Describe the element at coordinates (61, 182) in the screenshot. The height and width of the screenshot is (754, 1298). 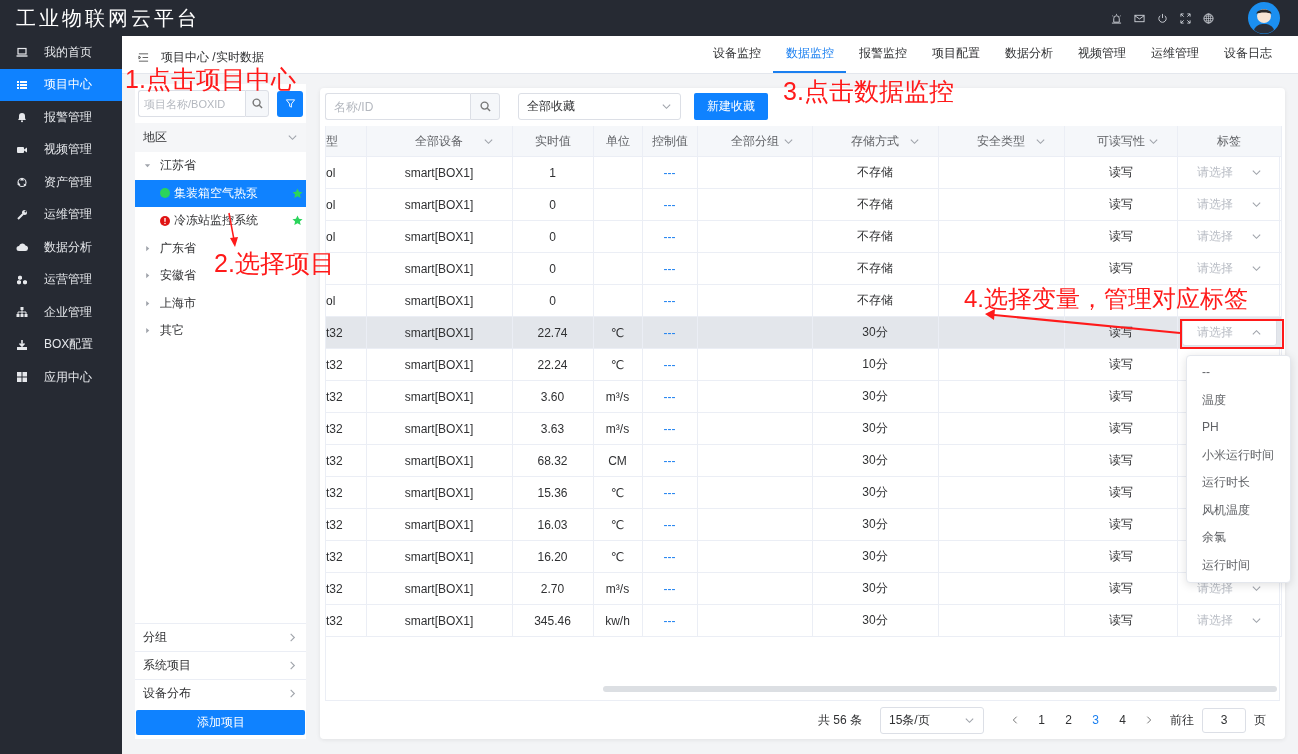
I see `sidebar-item: 资产管理` at that location.